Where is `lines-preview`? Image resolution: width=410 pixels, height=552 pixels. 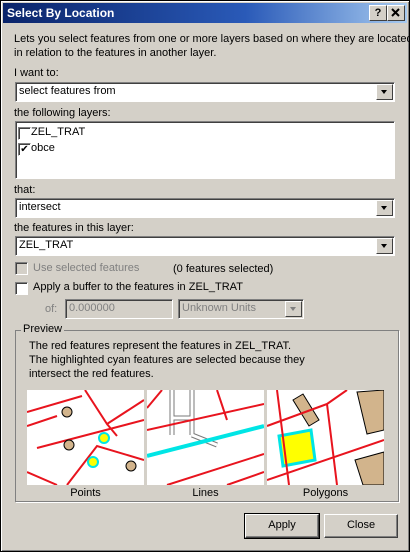
lines-preview is located at coordinates (205, 437).